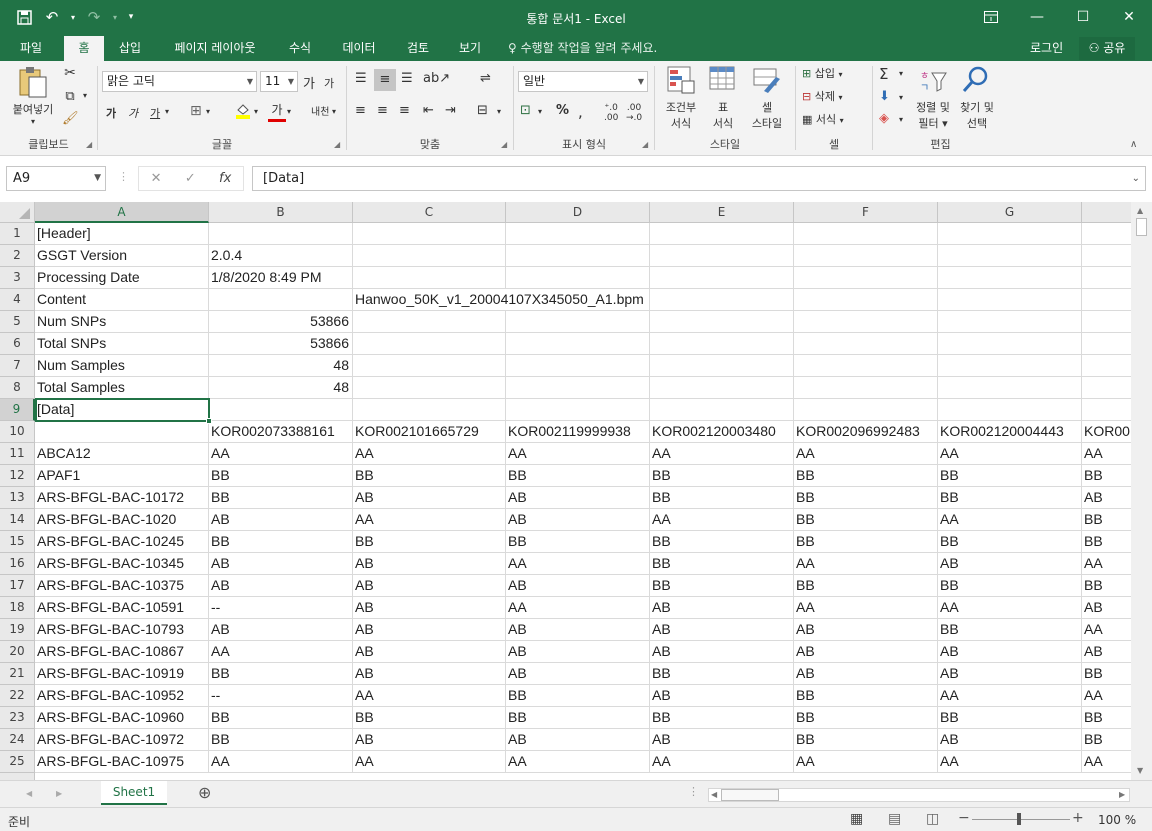 This screenshot has height=831, width=1152. What do you see at coordinates (122, 366) in the screenshot?
I see `cell: Num Samples` at bounding box center [122, 366].